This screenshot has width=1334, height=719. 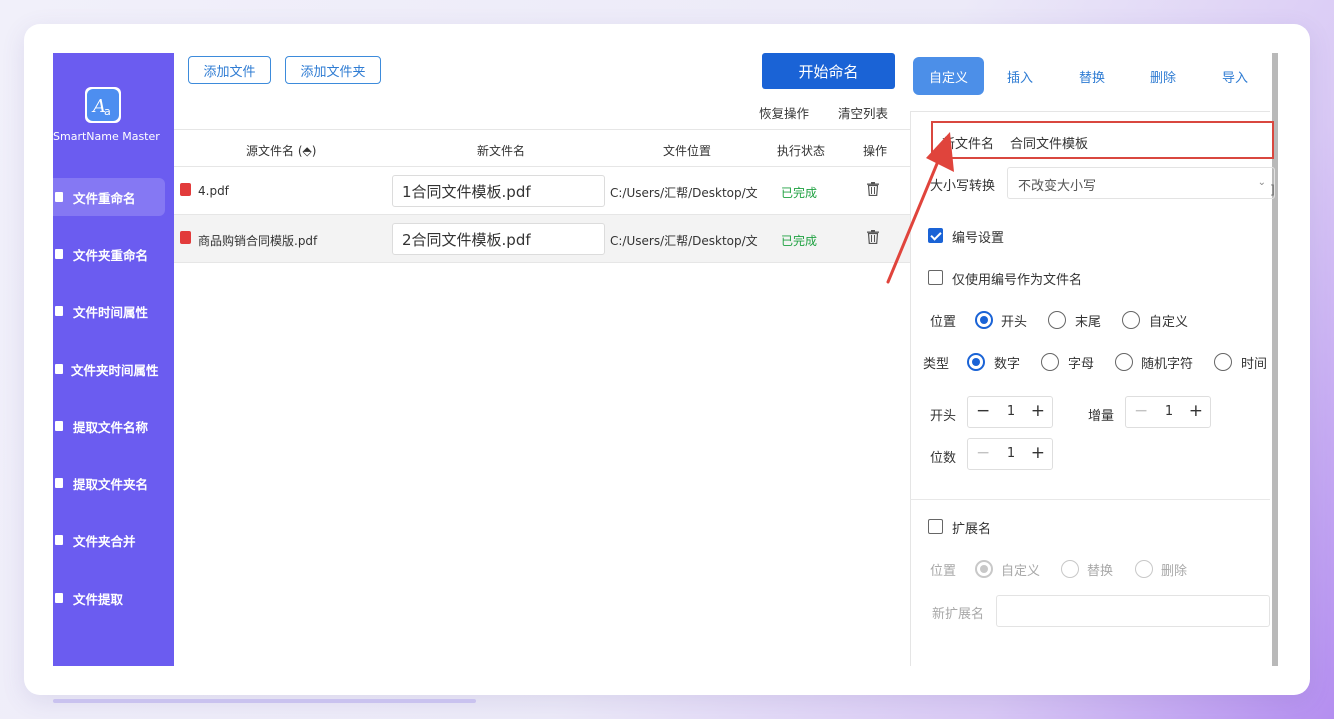 I want to click on tab-delete: 删除, so click(x=1163, y=76).